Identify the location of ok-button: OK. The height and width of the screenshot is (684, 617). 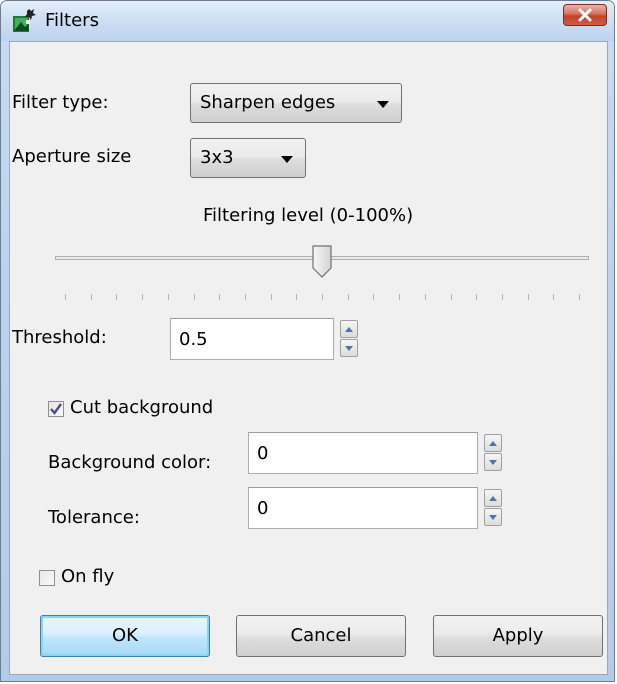
(125, 636).